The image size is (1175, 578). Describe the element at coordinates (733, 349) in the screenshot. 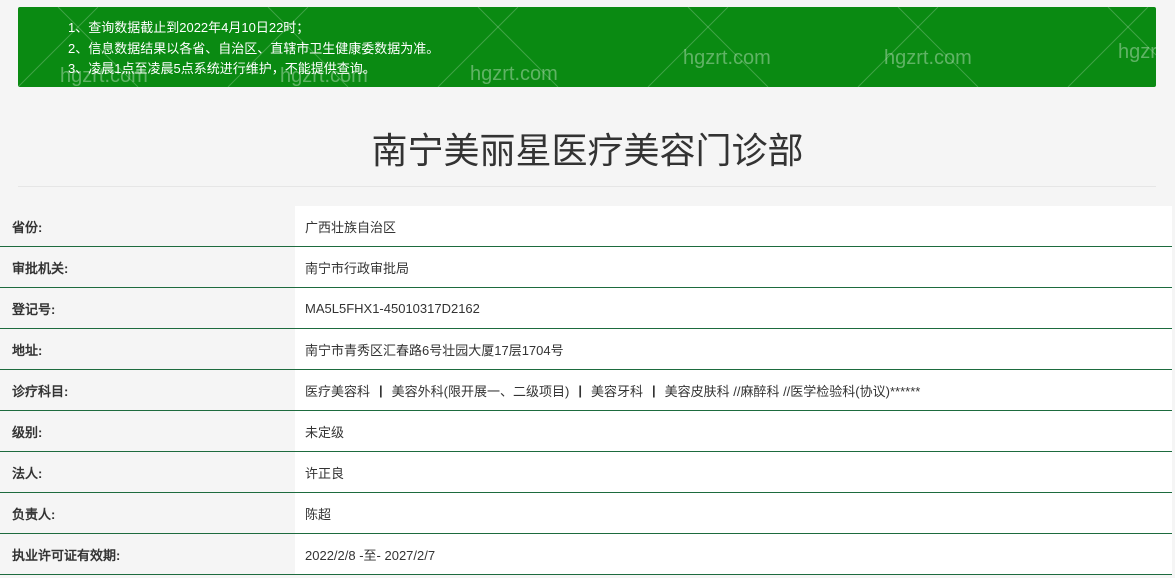

I see `row-value: 南宁市青秀区汇春路6号壮园大厦17层1704号` at that location.